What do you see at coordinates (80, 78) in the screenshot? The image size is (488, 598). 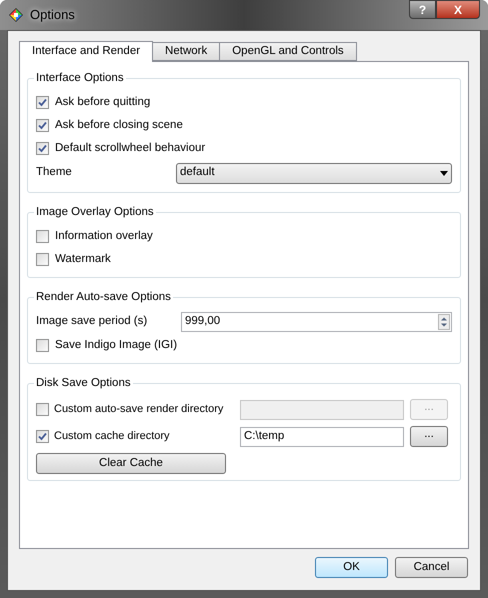 I see `group-title: Interface Options` at bounding box center [80, 78].